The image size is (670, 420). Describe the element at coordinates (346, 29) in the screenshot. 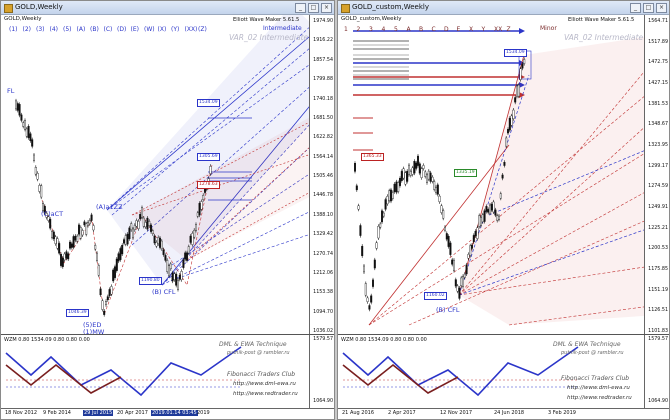

I see `wave-header-item: 1` at that location.